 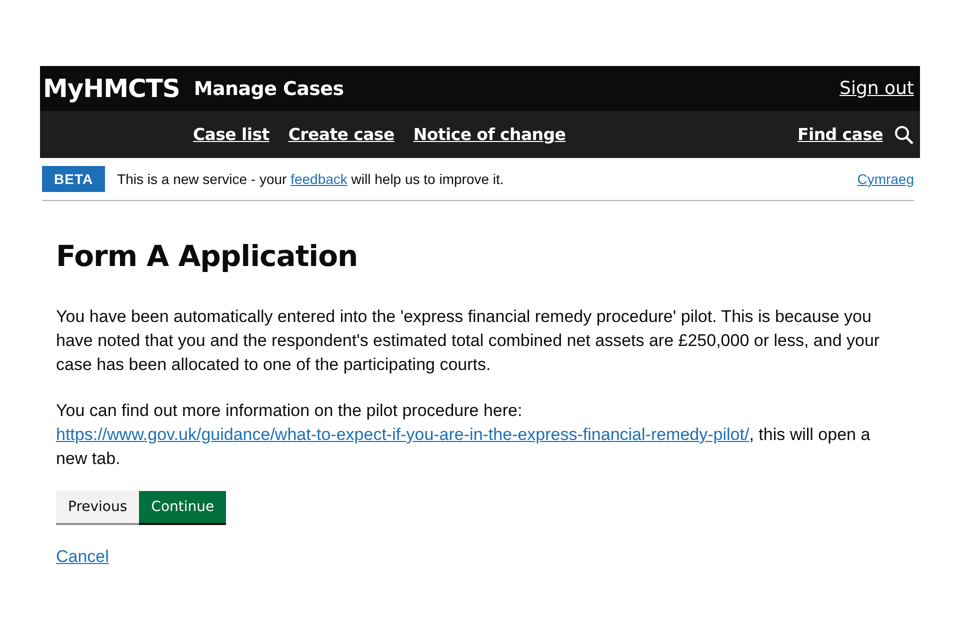 I want to click on sign-out-link: Sign out, so click(x=877, y=88).